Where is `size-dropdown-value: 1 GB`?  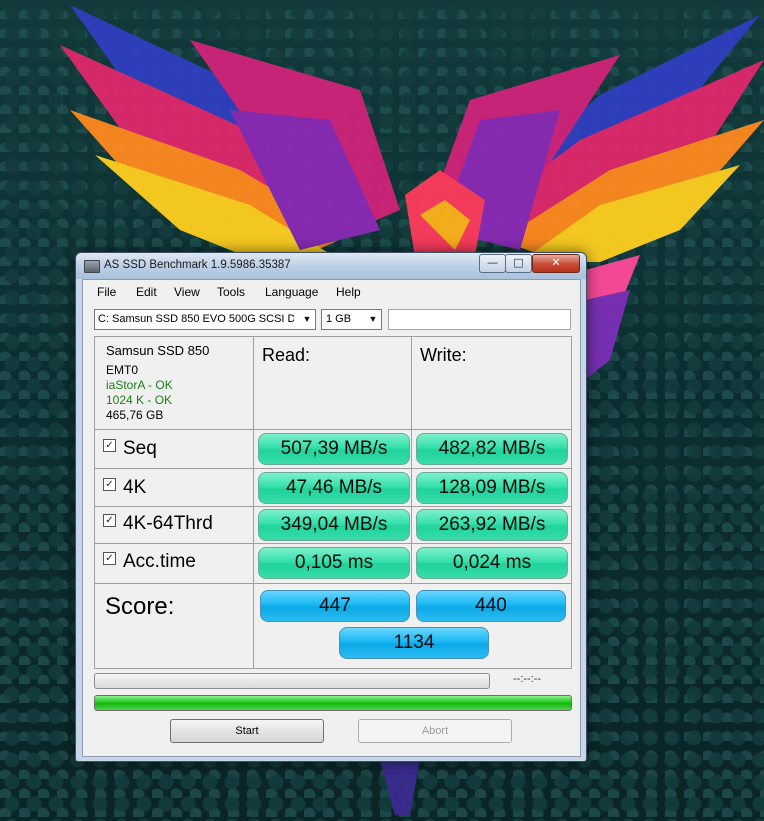
size-dropdown-value: 1 GB is located at coordinates (339, 319).